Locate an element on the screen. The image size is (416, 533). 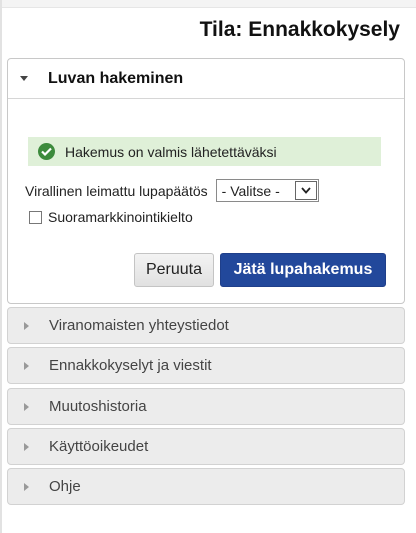
direct-marketing-checkbox is located at coordinates (35, 217).